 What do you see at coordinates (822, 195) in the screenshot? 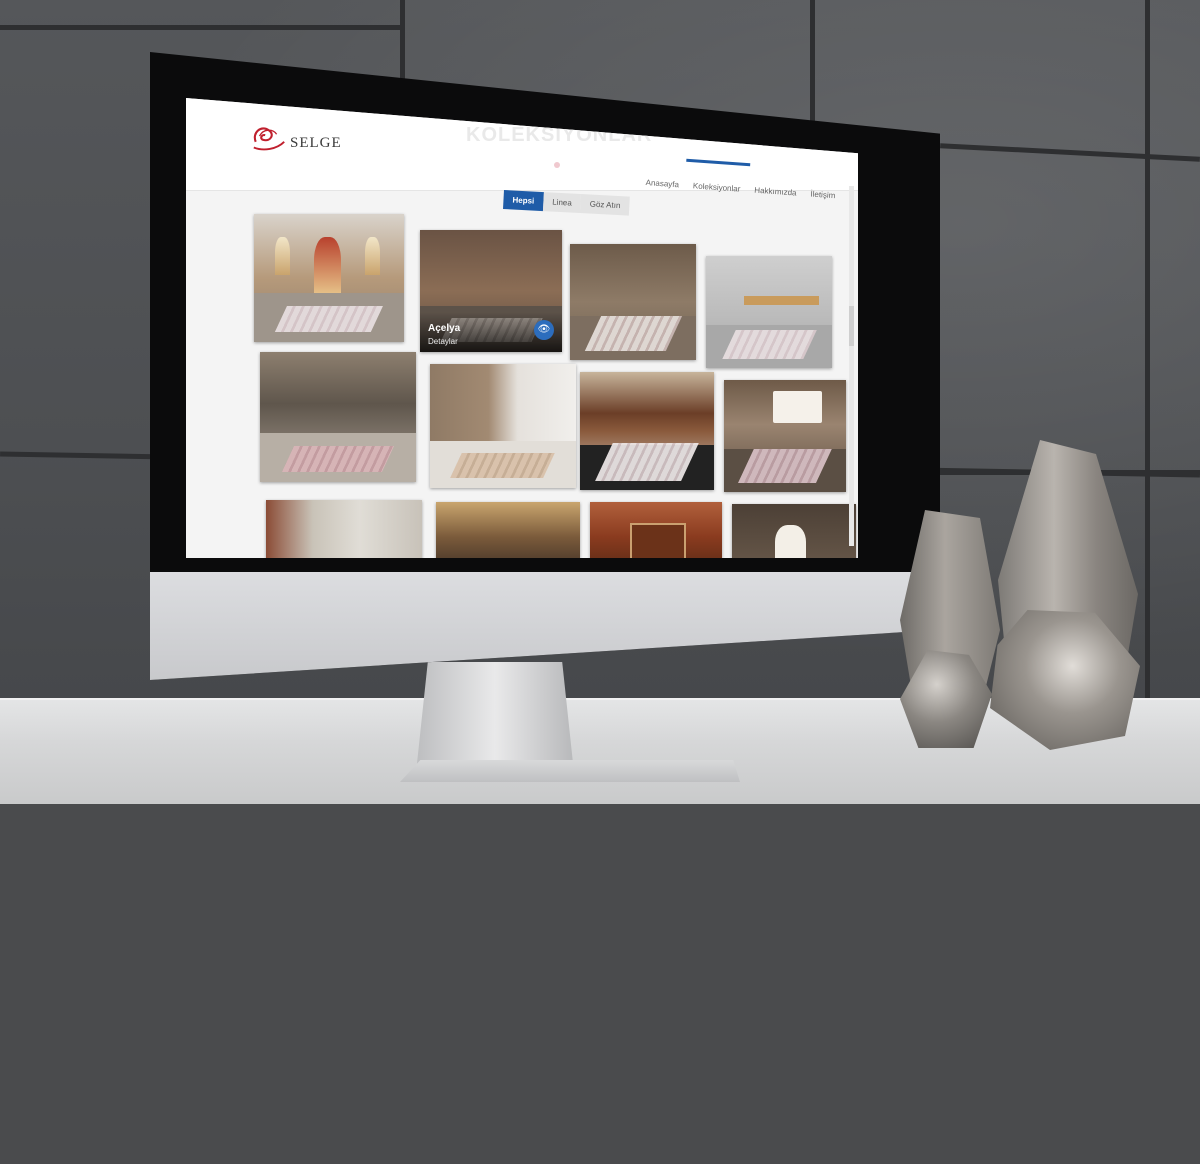
I see `nav-item-iletisim: İletişim` at bounding box center [822, 195].